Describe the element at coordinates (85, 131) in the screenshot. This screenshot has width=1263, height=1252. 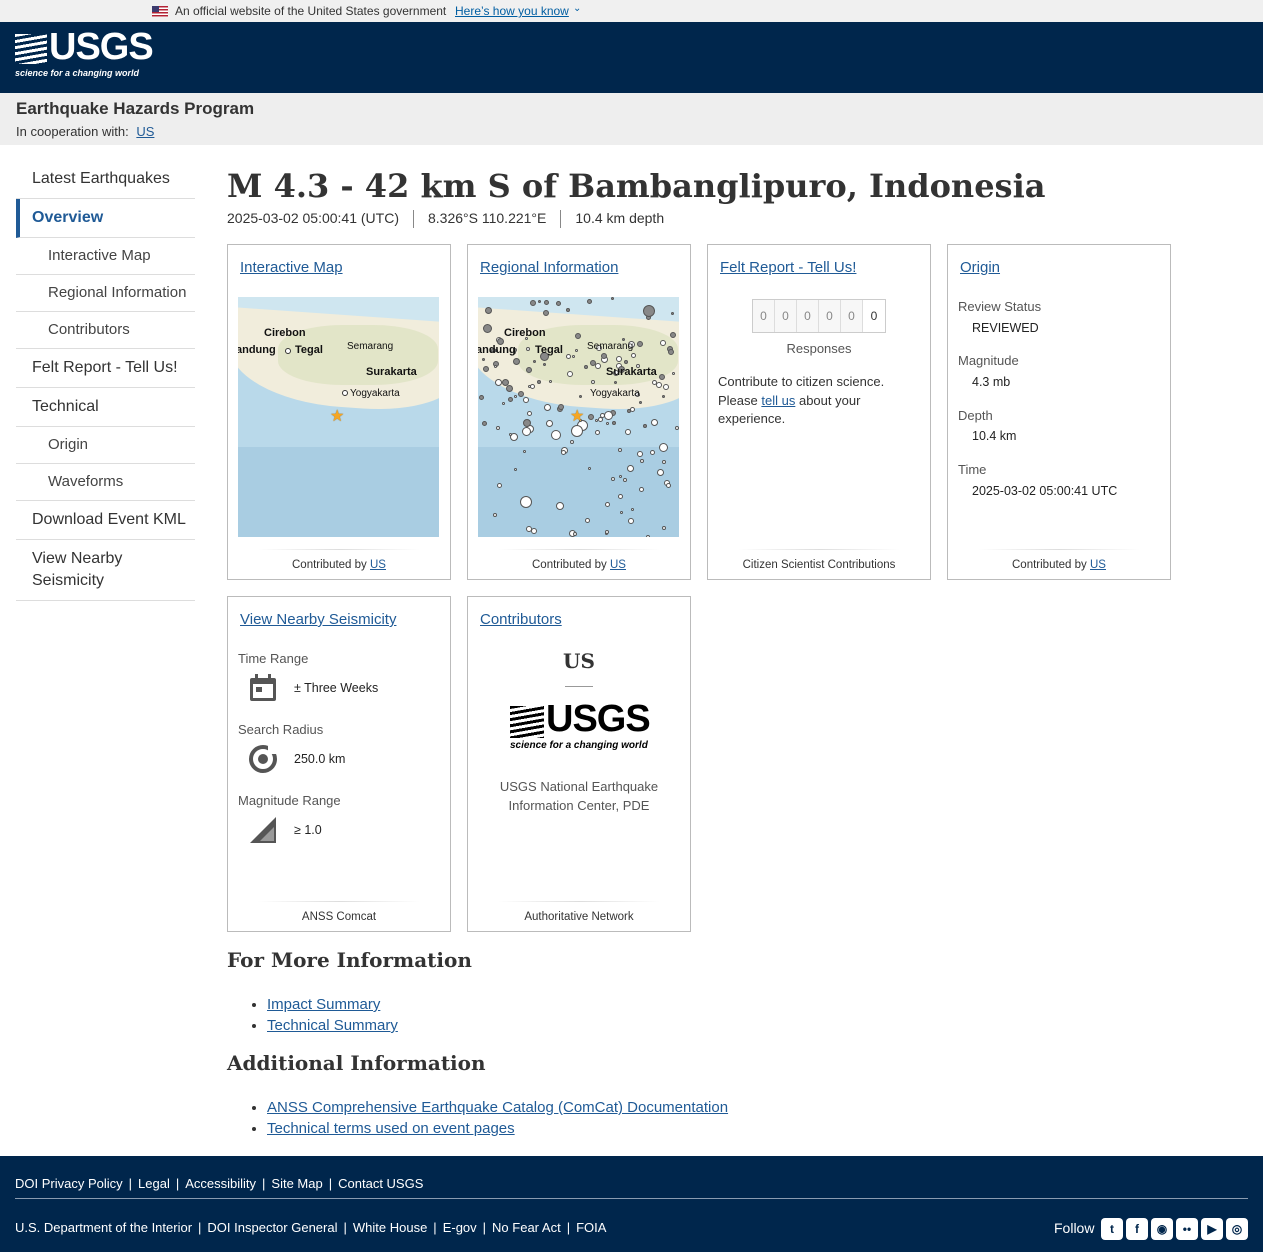
I see `cooperation-line: In cooperation with: US` at that location.